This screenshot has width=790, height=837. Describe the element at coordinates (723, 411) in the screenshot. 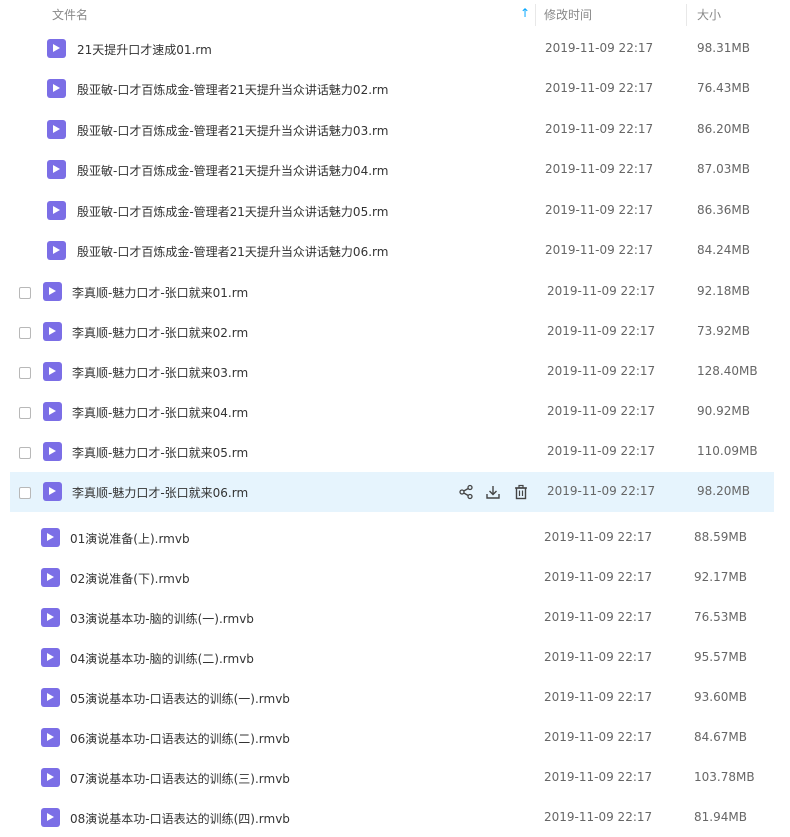

I see `file-size: 90.92MB` at that location.